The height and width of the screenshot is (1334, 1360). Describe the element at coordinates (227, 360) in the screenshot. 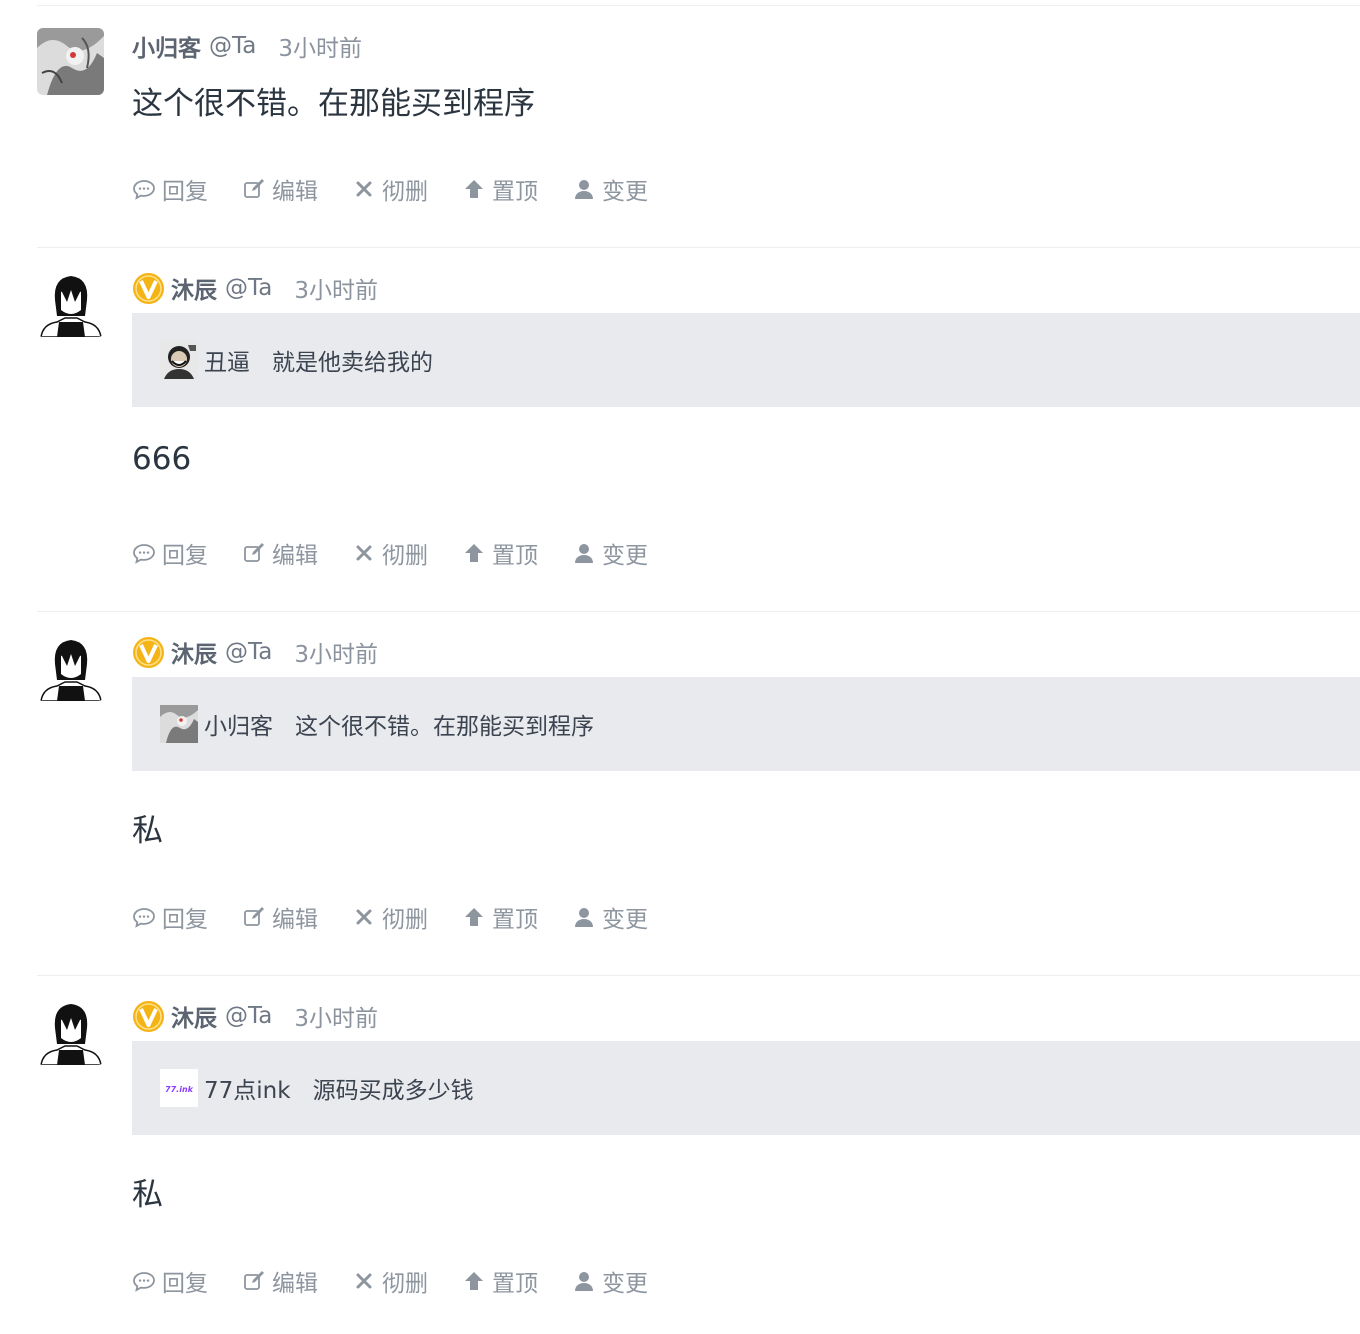

I see `quoted-author: 丑逼` at that location.